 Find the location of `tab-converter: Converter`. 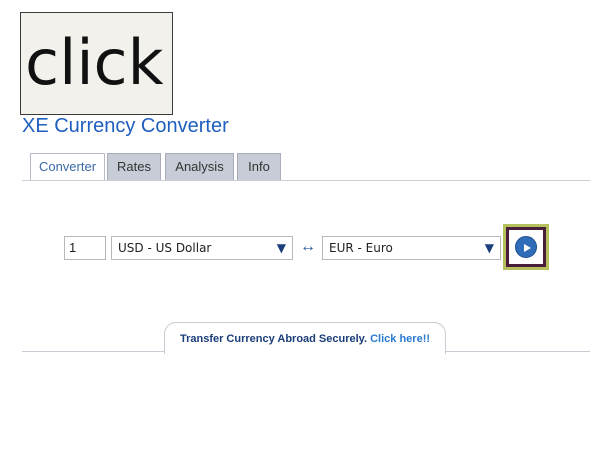

tab-converter: Converter is located at coordinates (67, 167).